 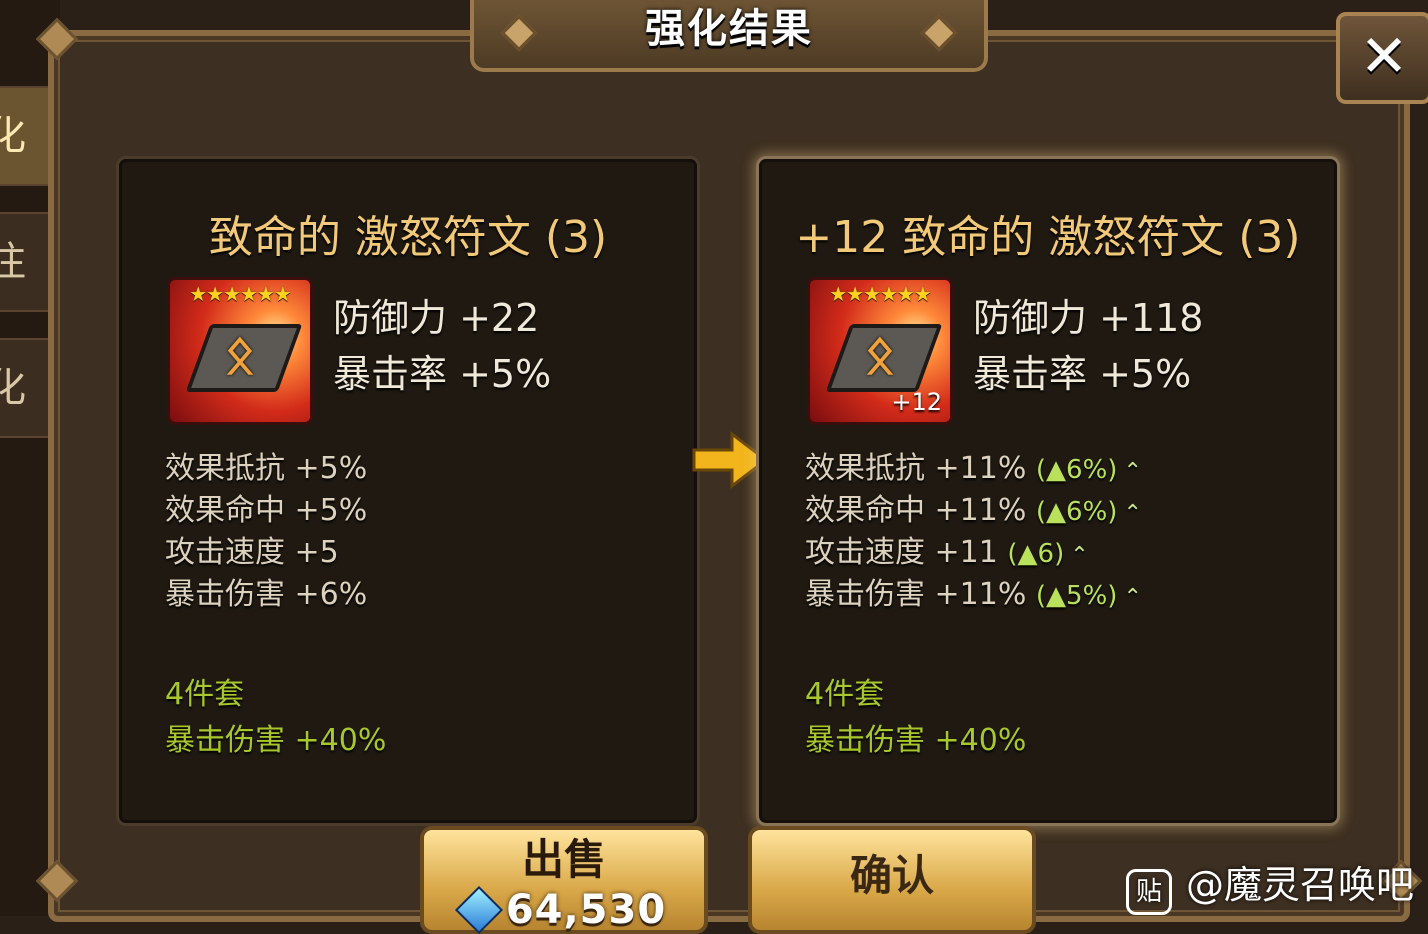 I want to click on sub-stat-value: 效果命中 +11%, so click(x=916, y=510).